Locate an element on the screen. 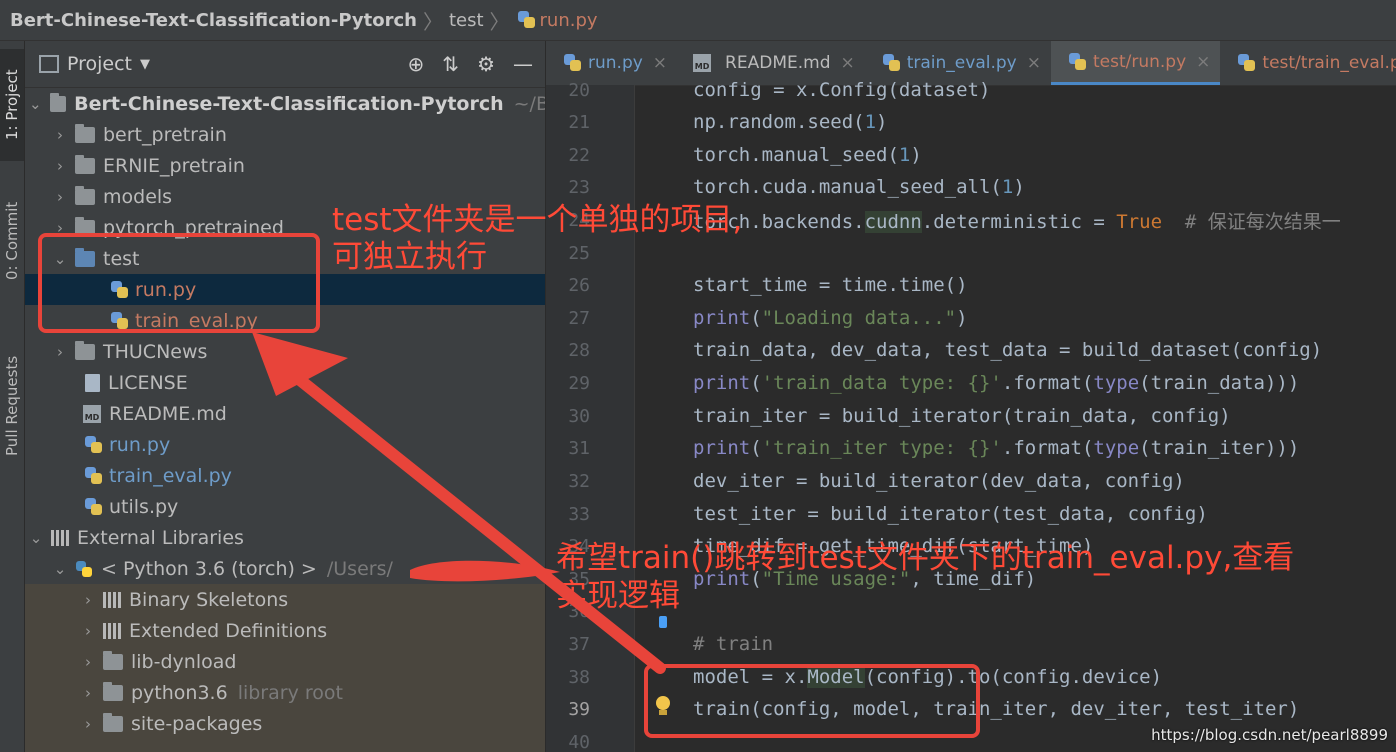 The height and width of the screenshot is (752, 1396). annotation-arrow is located at coordinates (459, 503).